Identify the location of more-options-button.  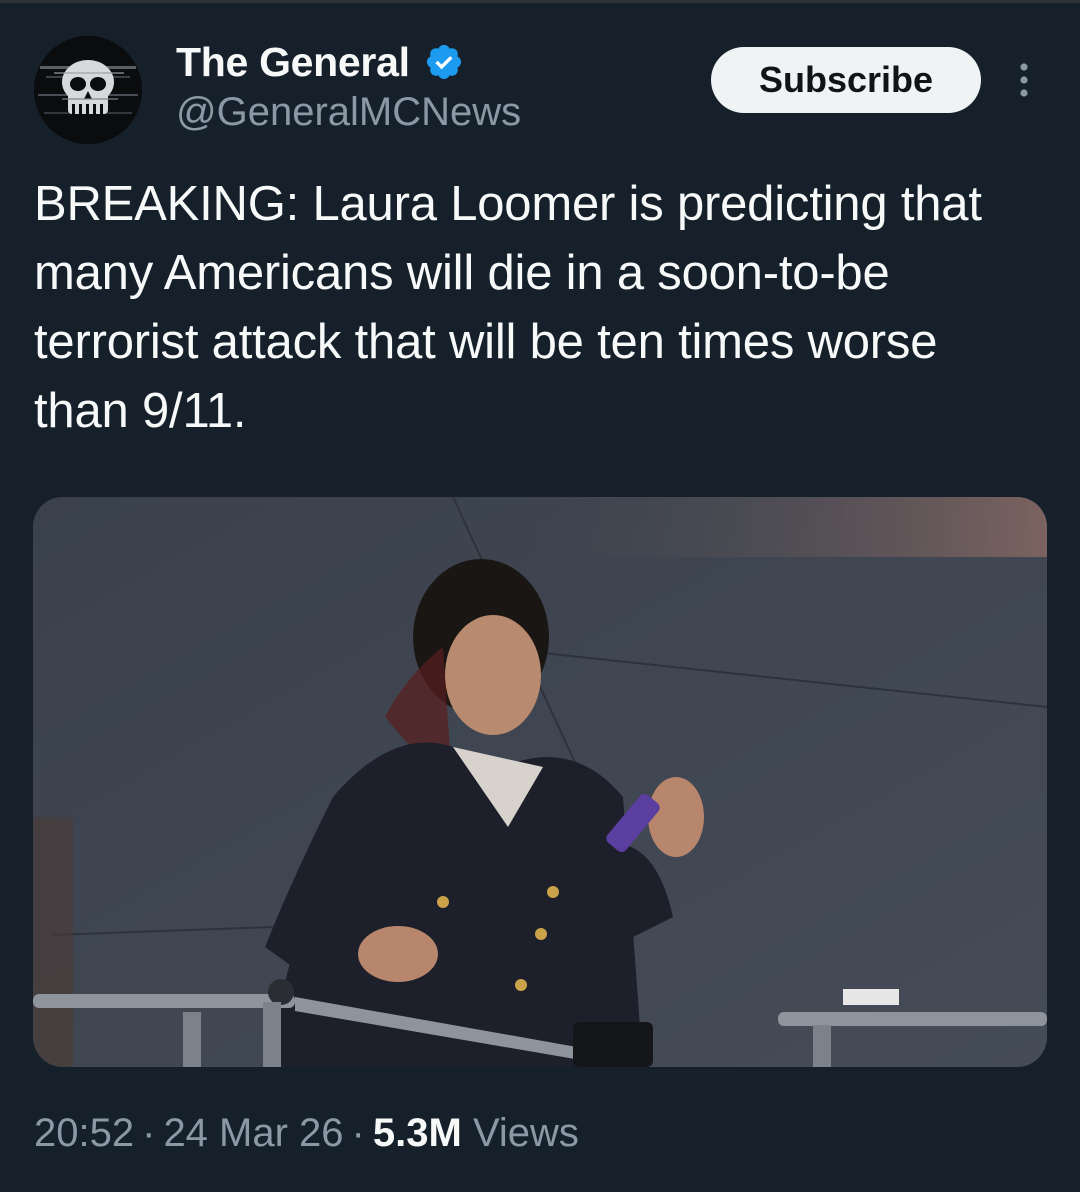
(1024, 80).